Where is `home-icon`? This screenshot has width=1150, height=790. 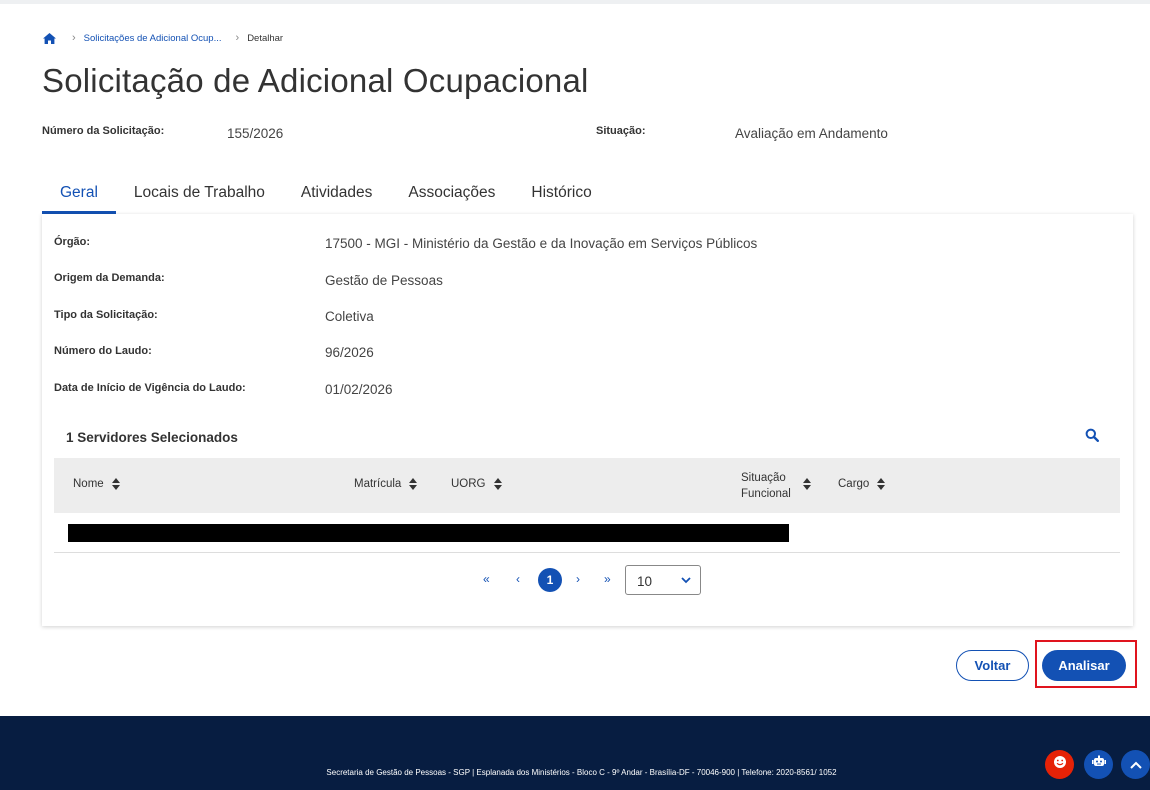 home-icon is located at coordinates (50, 38).